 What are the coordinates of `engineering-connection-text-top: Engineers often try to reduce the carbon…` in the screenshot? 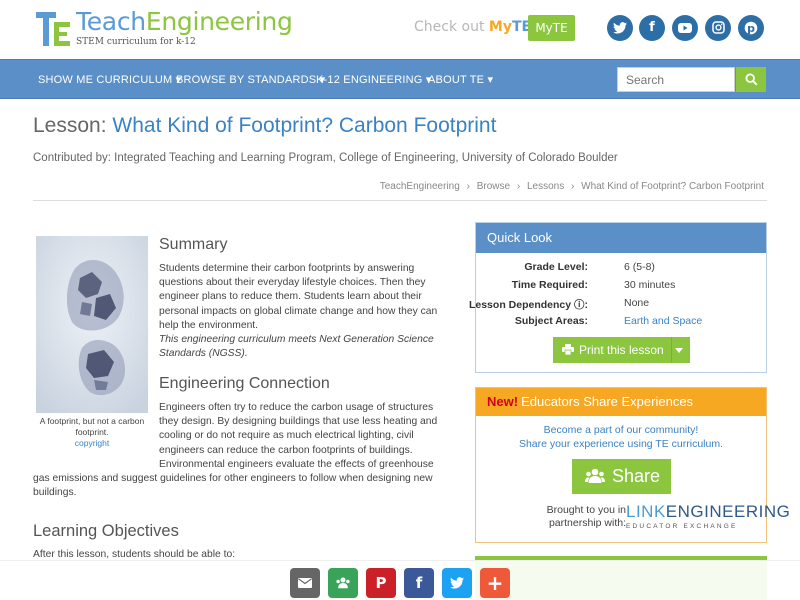 It's located at (309, 436).